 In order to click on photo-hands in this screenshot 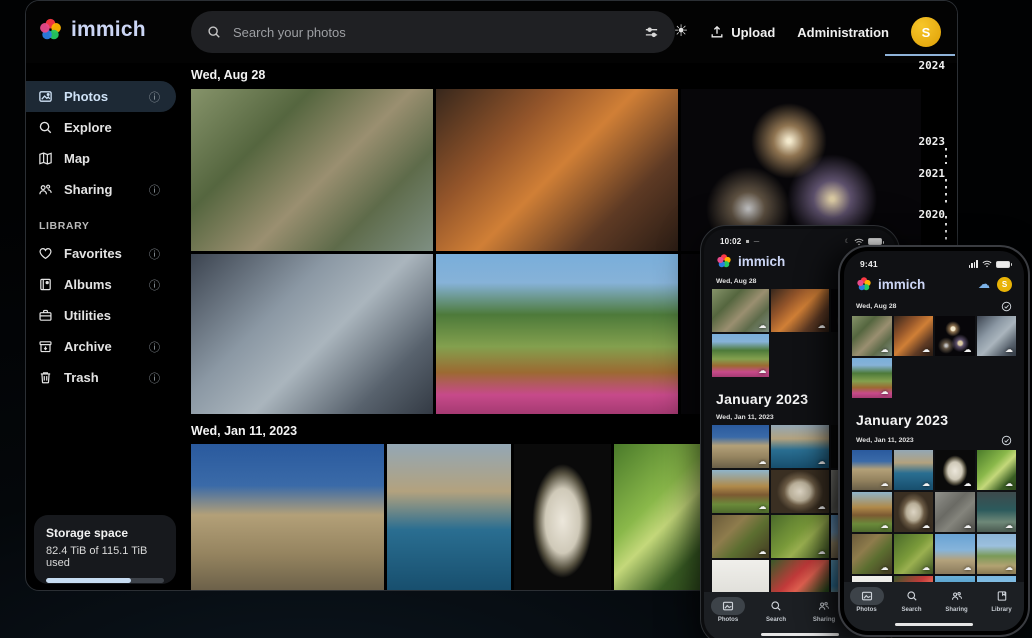, I will do `click(312, 334)`.